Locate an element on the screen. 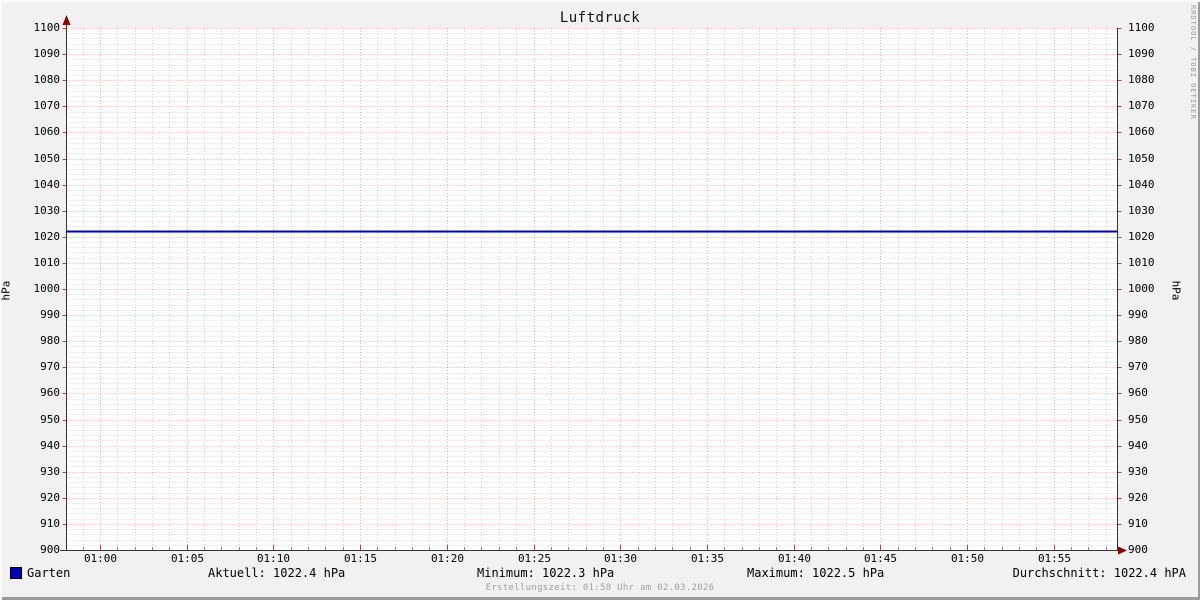  x-tick-label: 01:35 is located at coordinates (707, 558).